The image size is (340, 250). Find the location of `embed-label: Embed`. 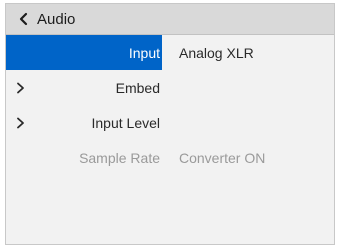

embed-label: Embed is located at coordinates (137, 87).